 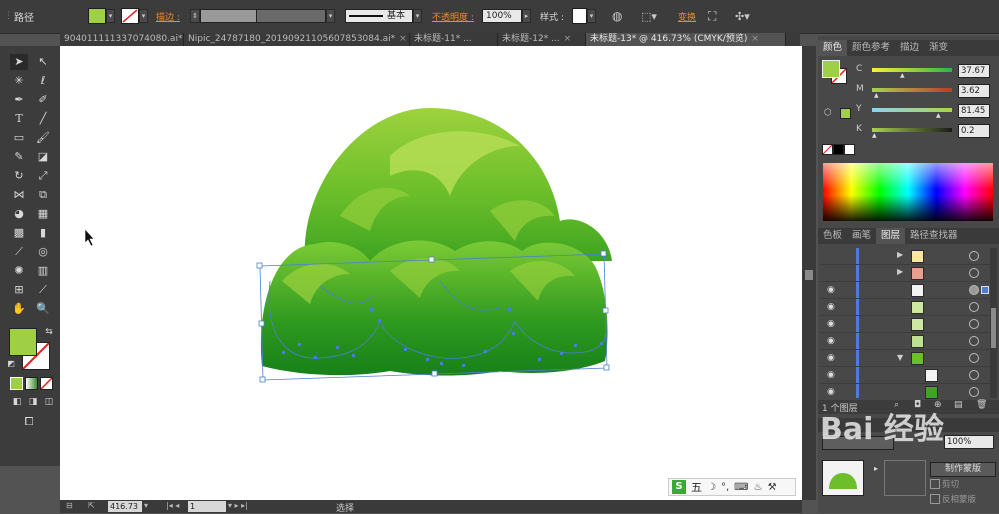 I want to click on perspective-grid-tool-icon: ▦, so click(x=43, y=214).